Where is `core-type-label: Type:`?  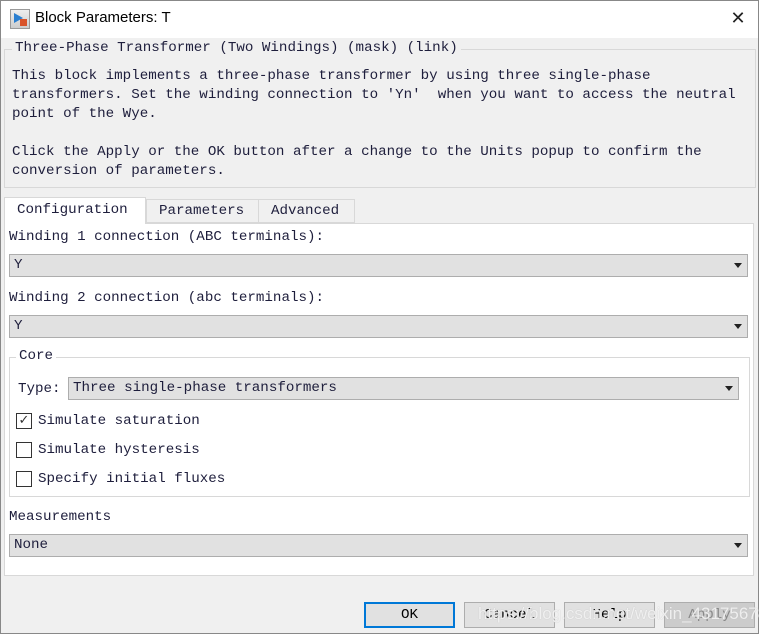
core-type-label: Type: is located at coordinates (39, 389).